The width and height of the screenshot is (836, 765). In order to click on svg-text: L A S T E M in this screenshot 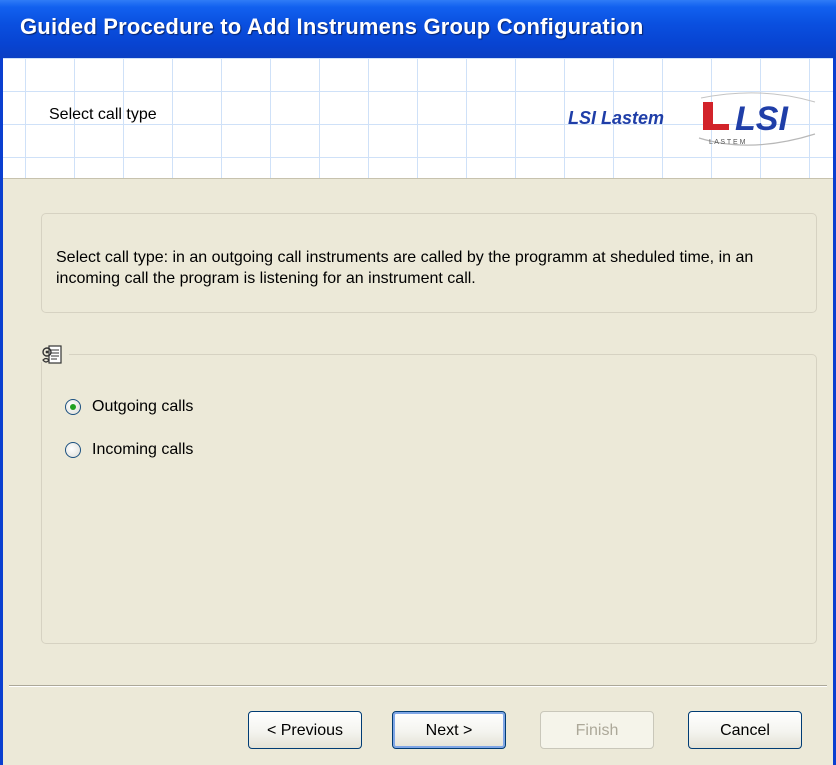, I will do `click(727, 142)`.